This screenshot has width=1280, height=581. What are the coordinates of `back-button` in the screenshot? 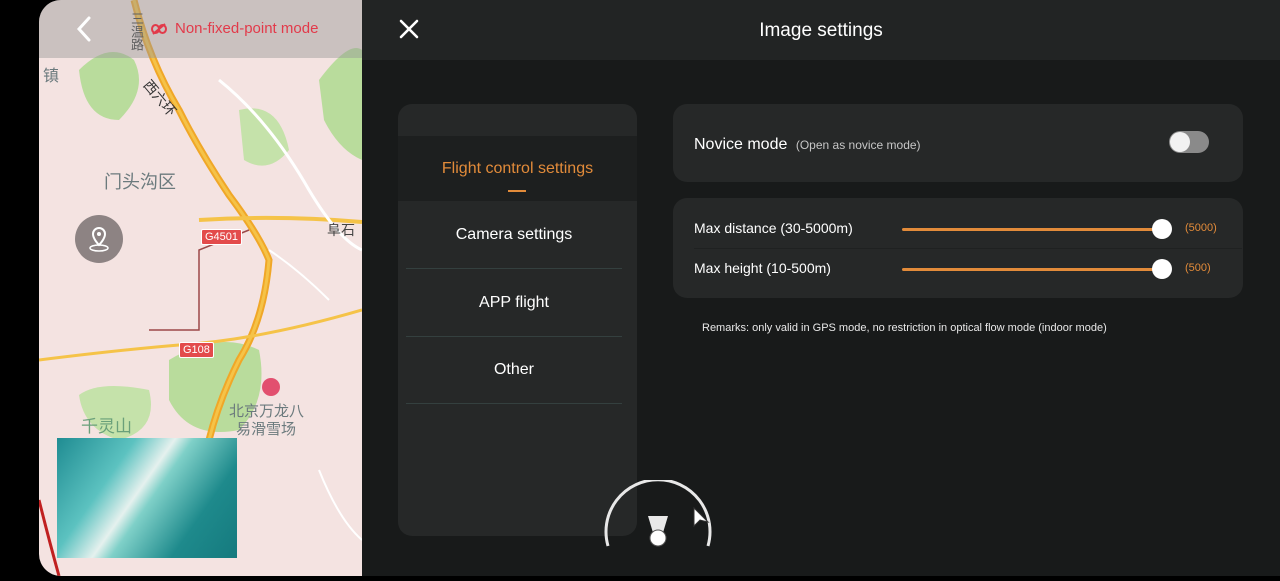 It's located at (84, 29).